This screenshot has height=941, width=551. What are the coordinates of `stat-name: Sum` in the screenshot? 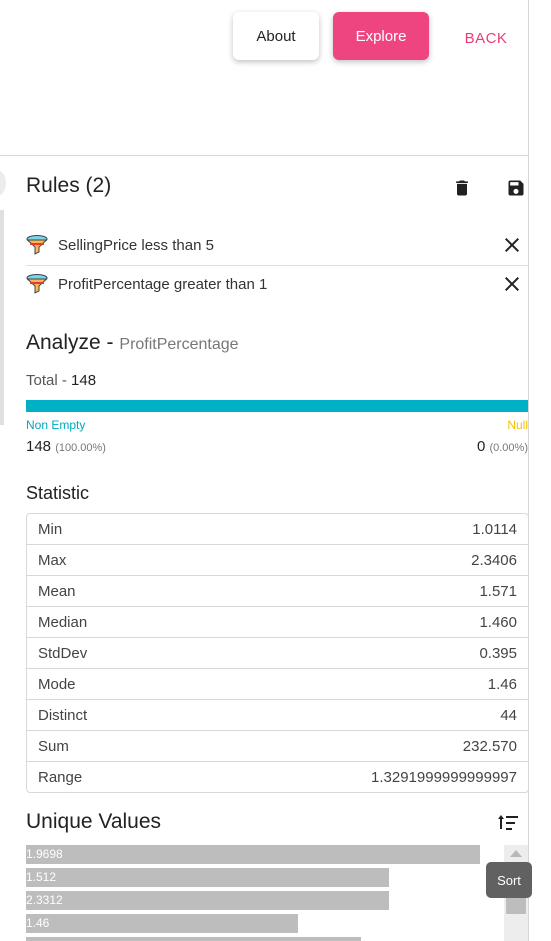 It's located at (53, 746).